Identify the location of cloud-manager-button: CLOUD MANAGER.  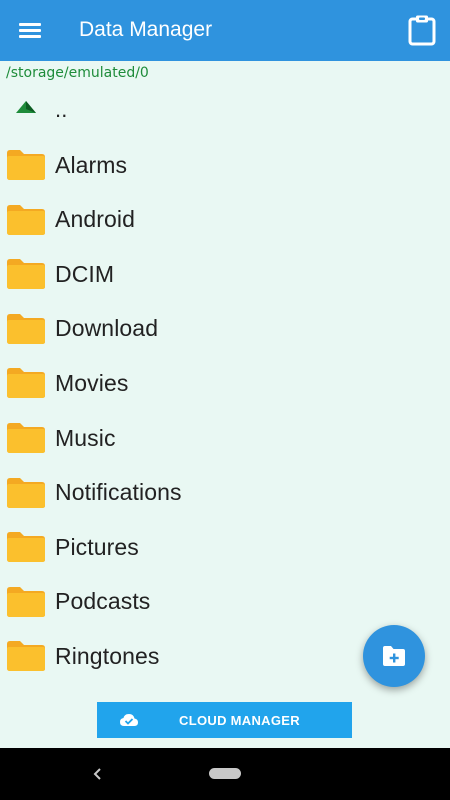
(224, 720).